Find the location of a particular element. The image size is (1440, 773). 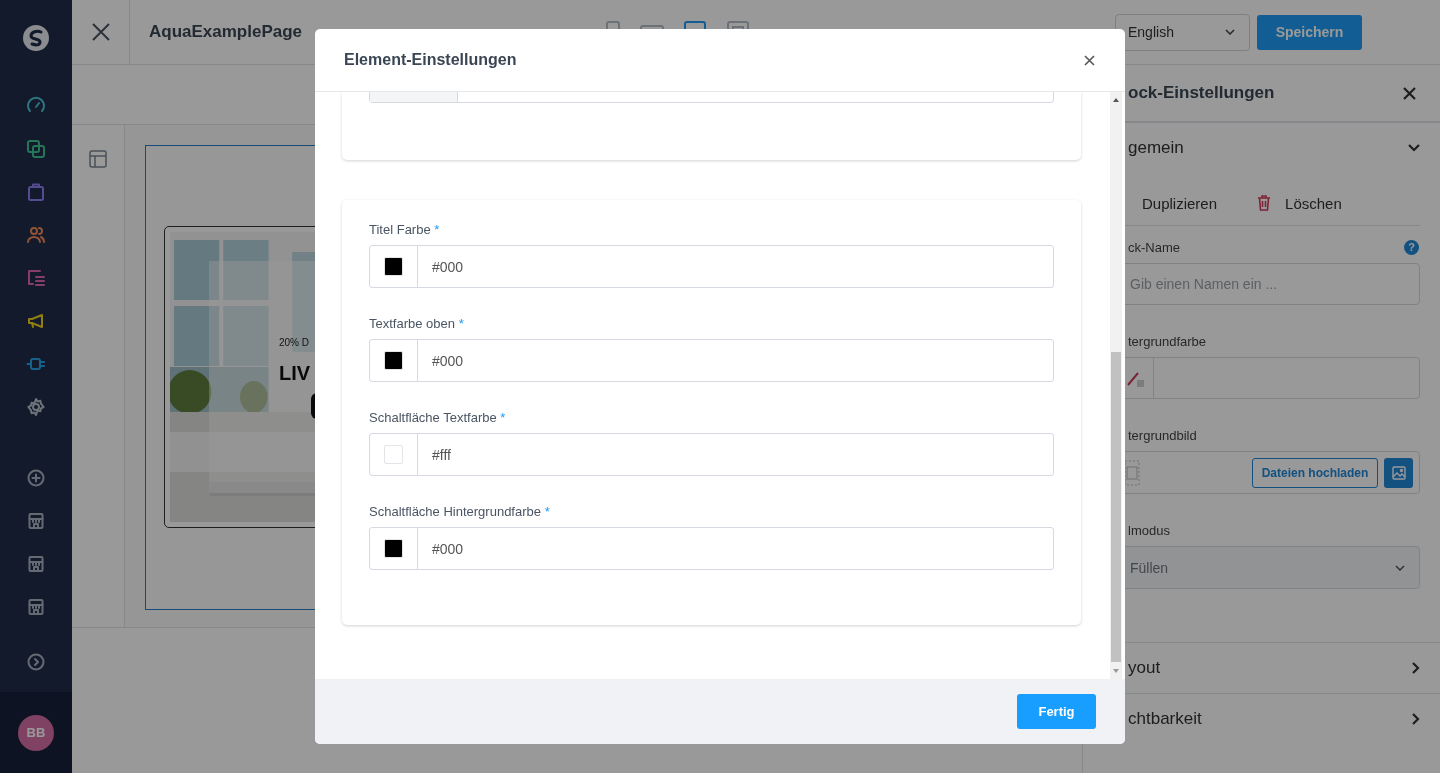

copy-icon is located at coordinates (36, 148).